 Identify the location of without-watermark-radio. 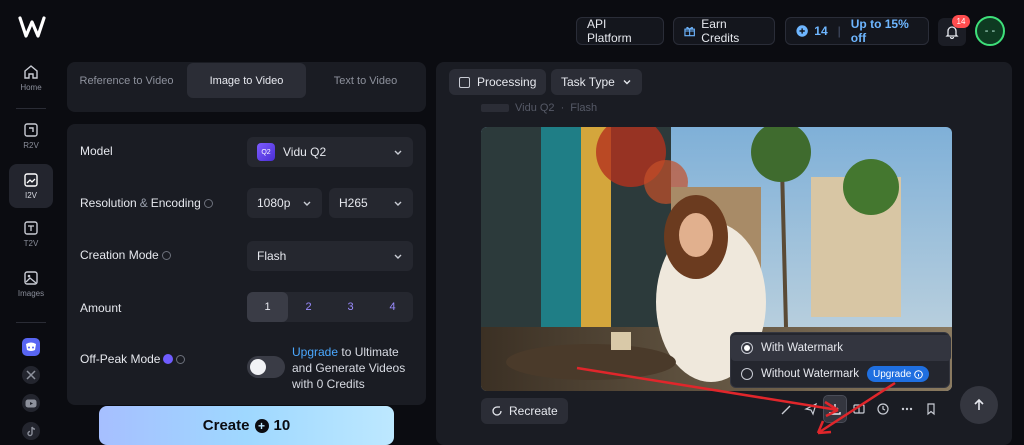
(747, 374).